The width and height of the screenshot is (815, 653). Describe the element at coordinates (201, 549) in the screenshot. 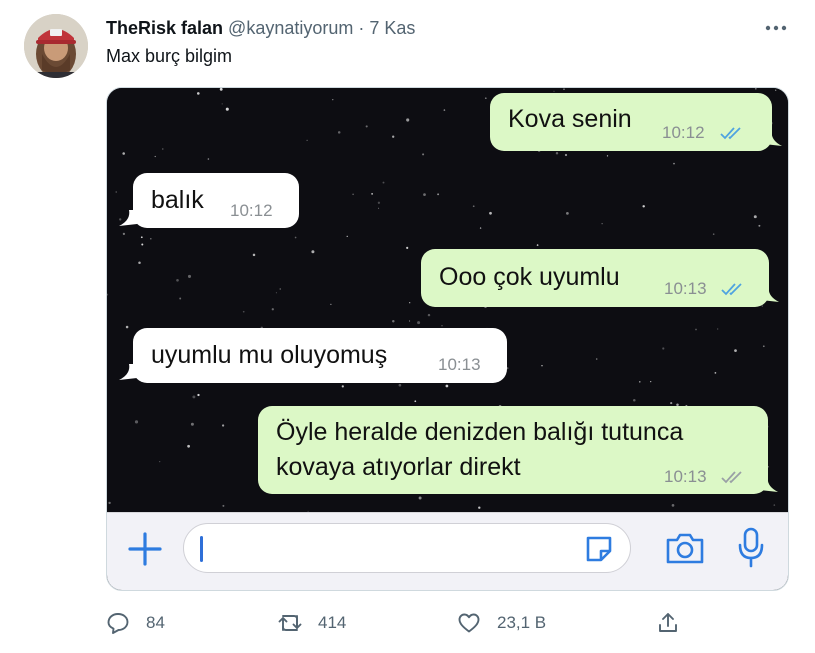

I see `text-caret` at that location.